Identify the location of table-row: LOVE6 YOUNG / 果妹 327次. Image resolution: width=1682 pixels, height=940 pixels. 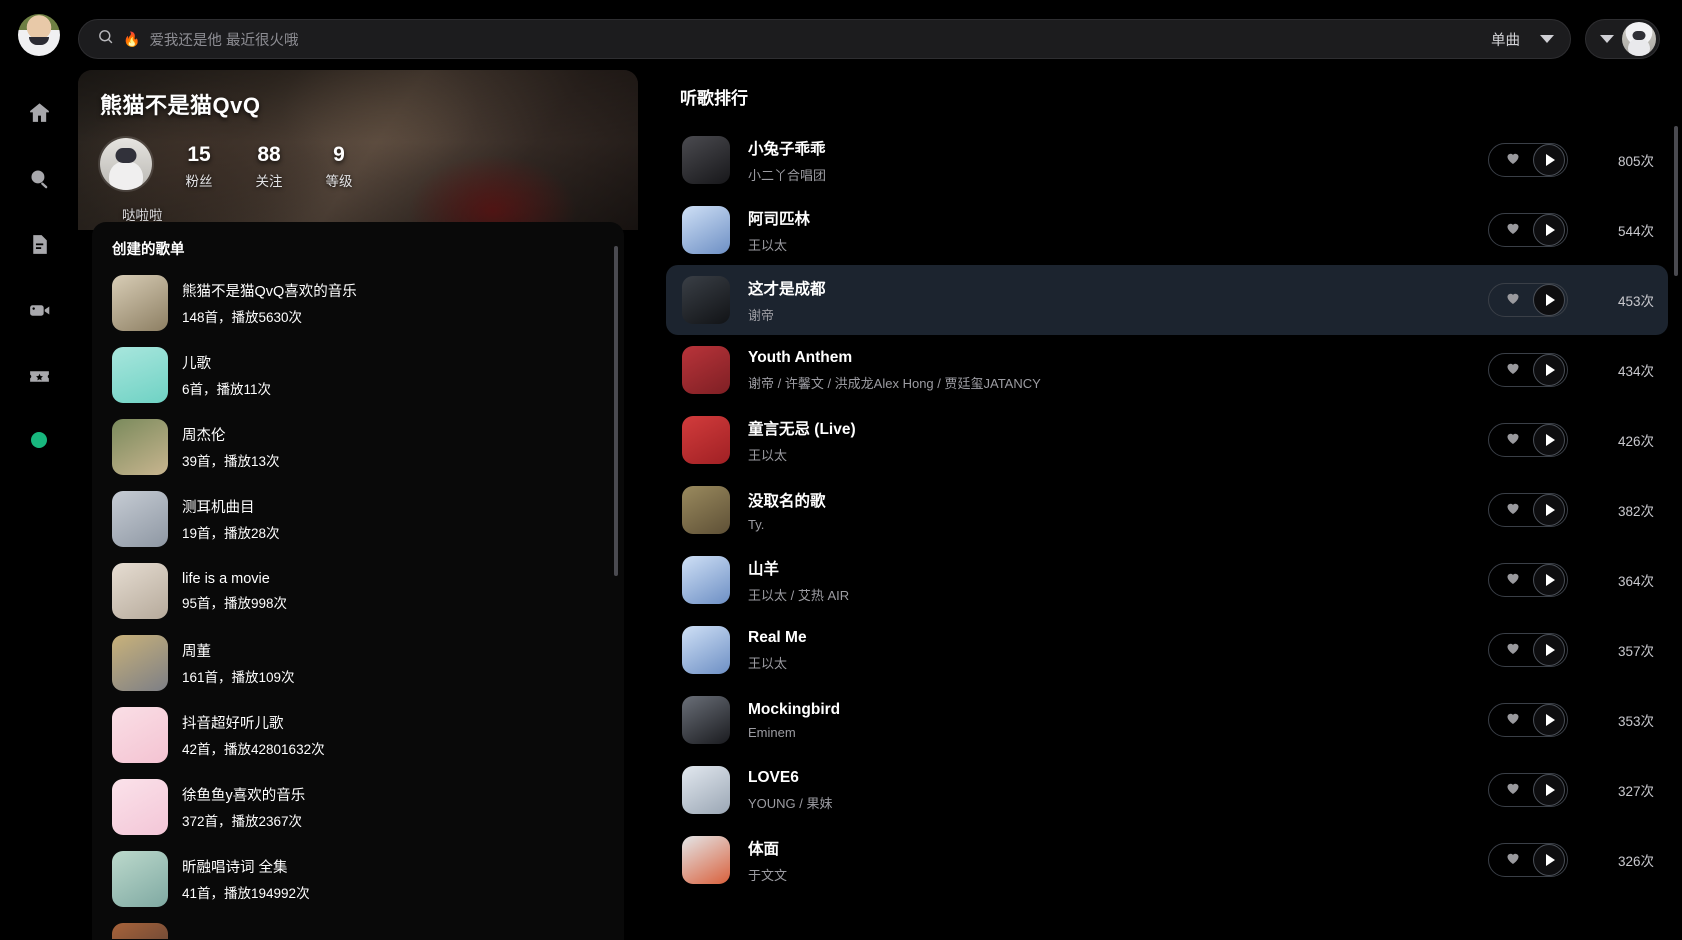
(1167, 790).